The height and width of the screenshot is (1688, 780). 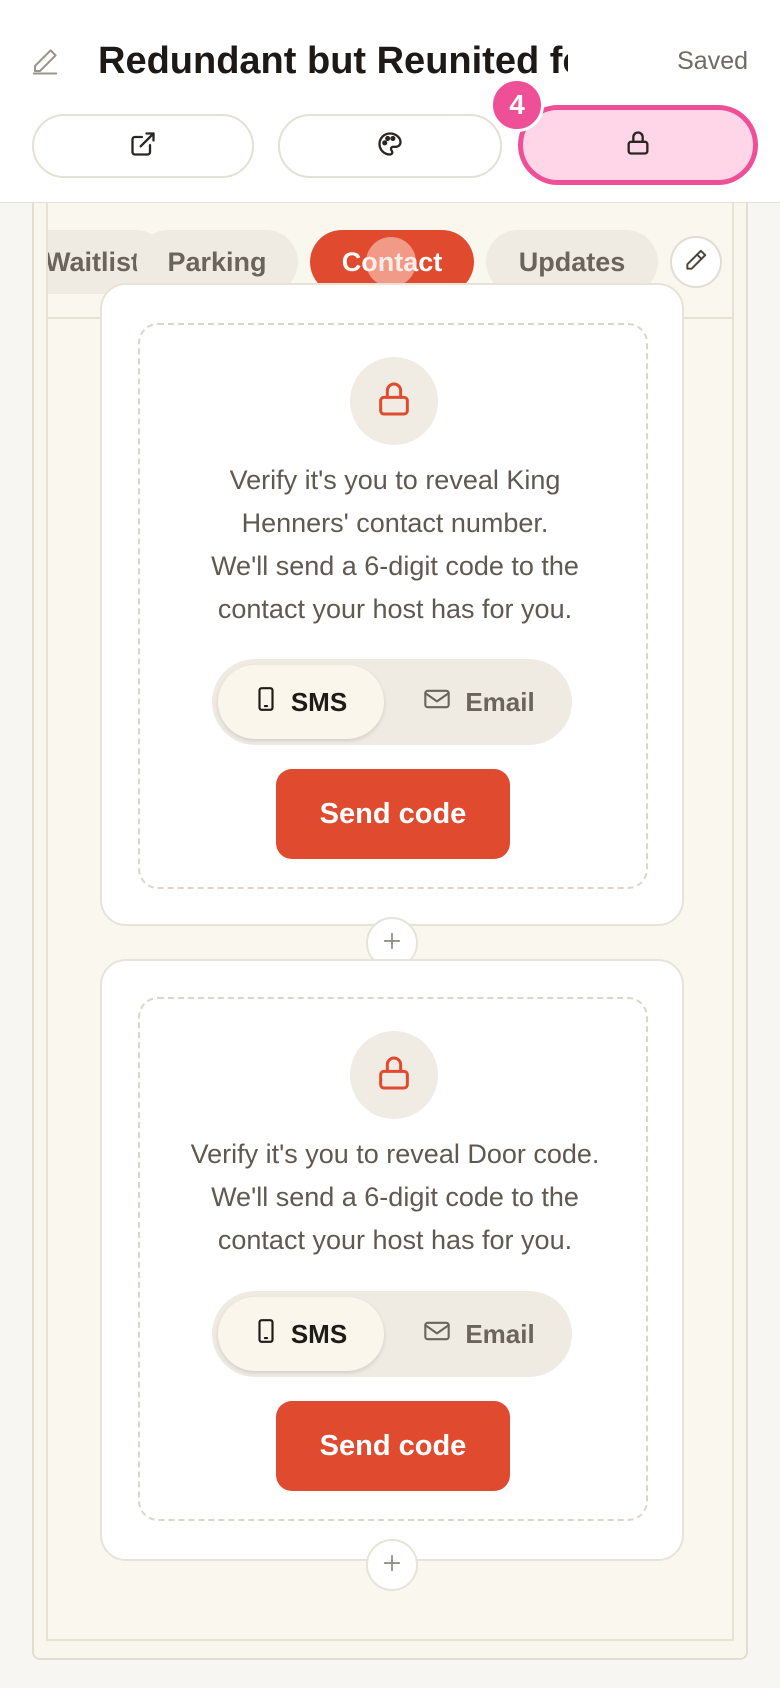 I want to click on touch-indicator, so click(x=391, y=262).